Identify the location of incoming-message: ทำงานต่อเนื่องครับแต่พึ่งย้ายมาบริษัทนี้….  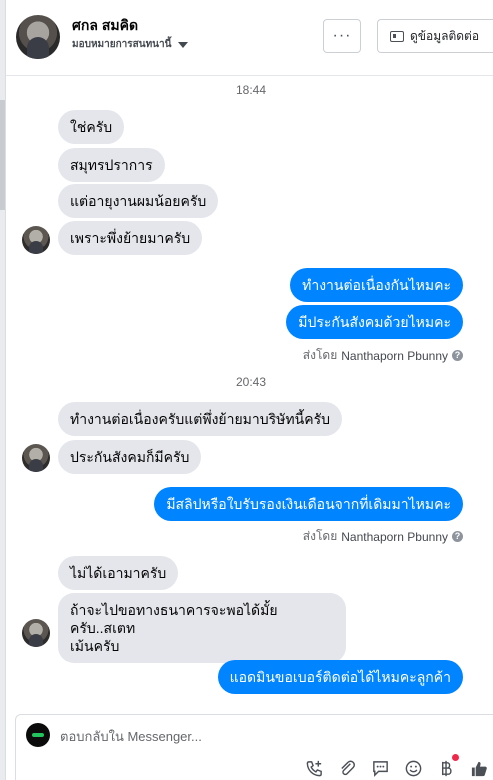
(200, 419).